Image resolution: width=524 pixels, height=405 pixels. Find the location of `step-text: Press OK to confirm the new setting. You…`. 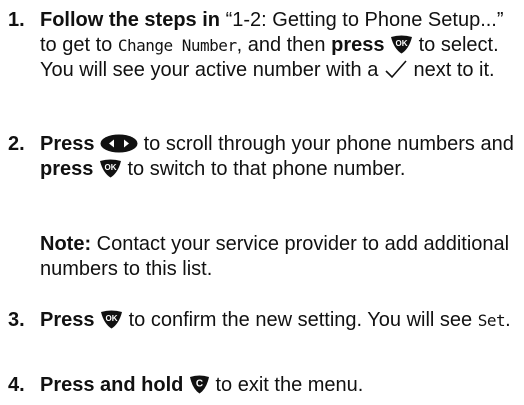

step-text: Press OK to confirm the new setting. You… is located at coordinates (281, 320).